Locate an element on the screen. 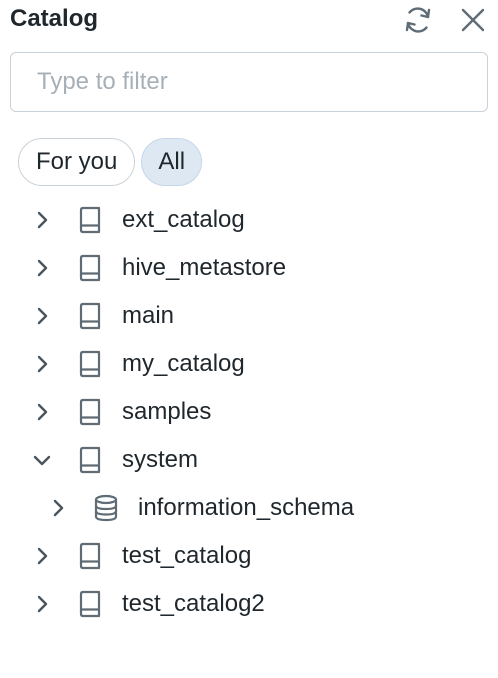 Image resolution: width=498 pixels, height=678 pixels. tree-item-label: main is located at coordinates (148, 315).